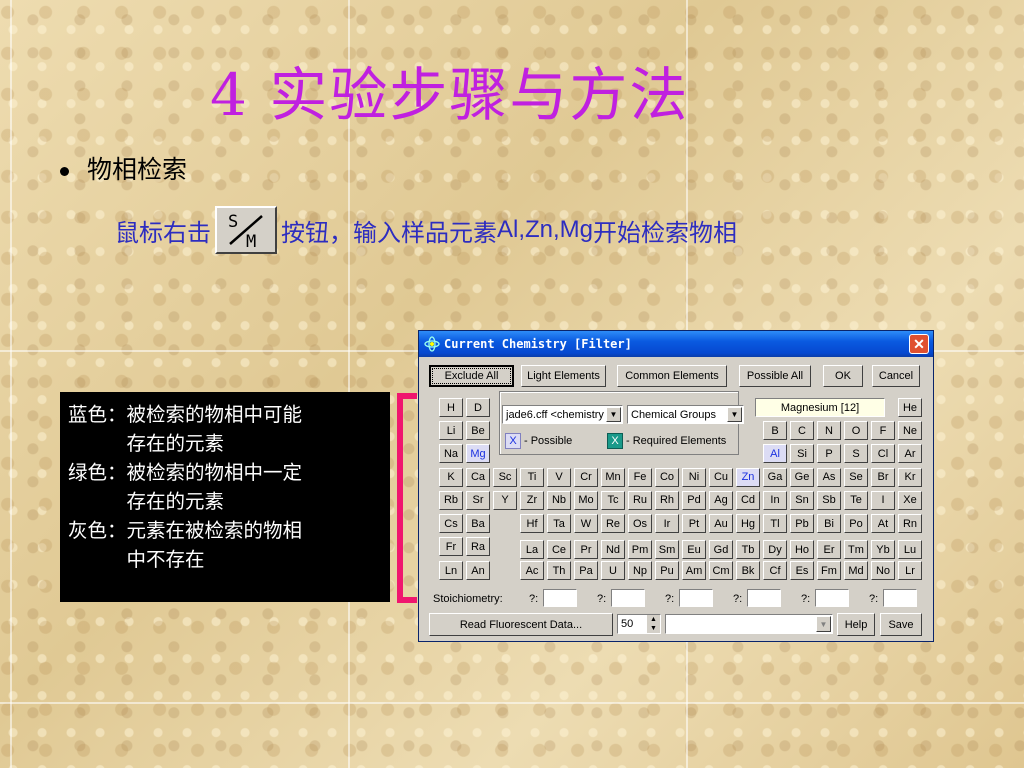 This screenshot has width=1024, height=768. What do you see at coordinates (775, 376) in the screenshot?
I see `possible-all-button: Possible All` at bounding box center [775, 376].